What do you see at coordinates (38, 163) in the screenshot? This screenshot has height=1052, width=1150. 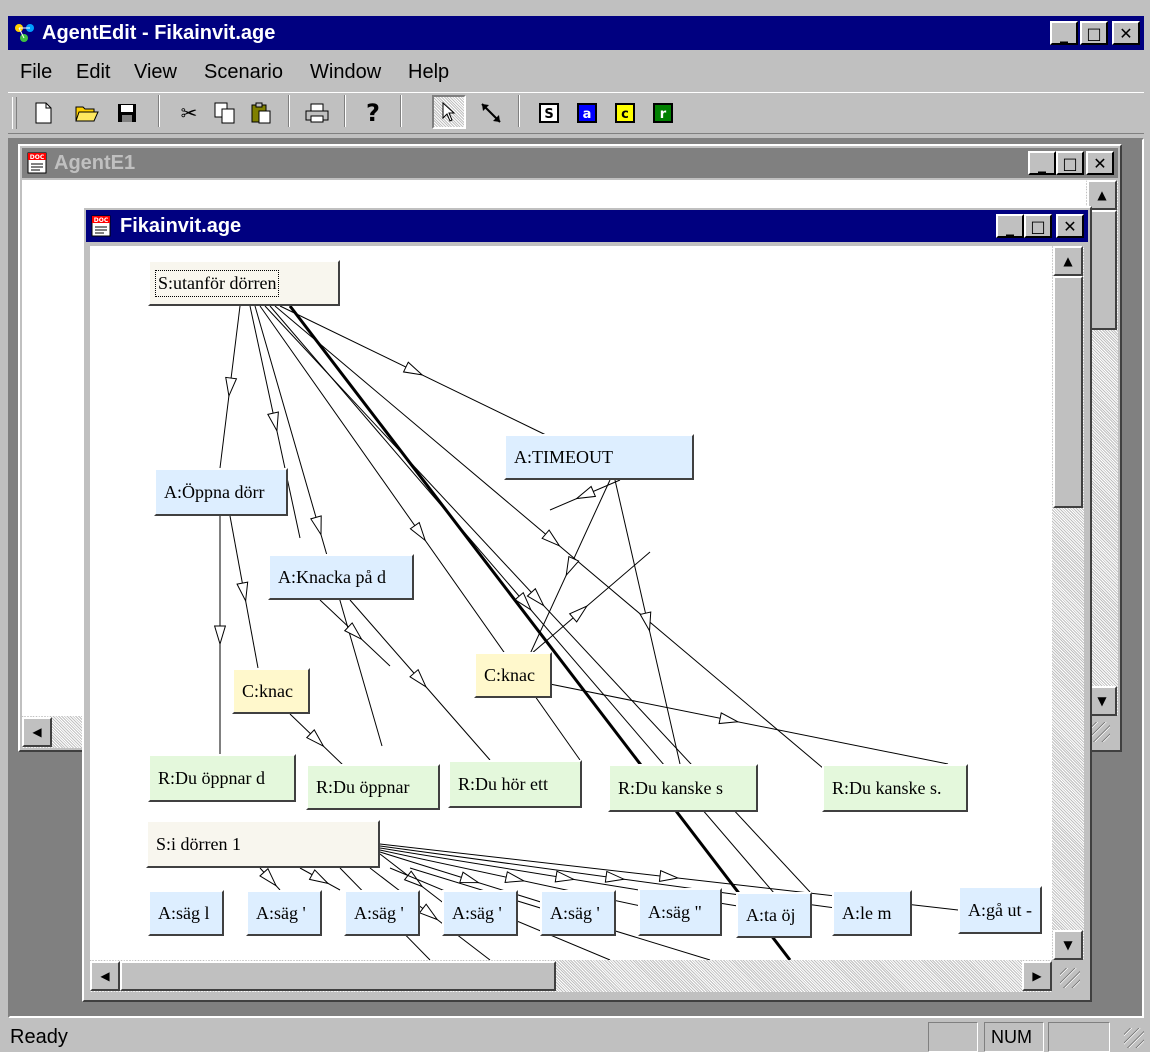 I see `doc-icon: DOC` at bounding box center [38, 163].